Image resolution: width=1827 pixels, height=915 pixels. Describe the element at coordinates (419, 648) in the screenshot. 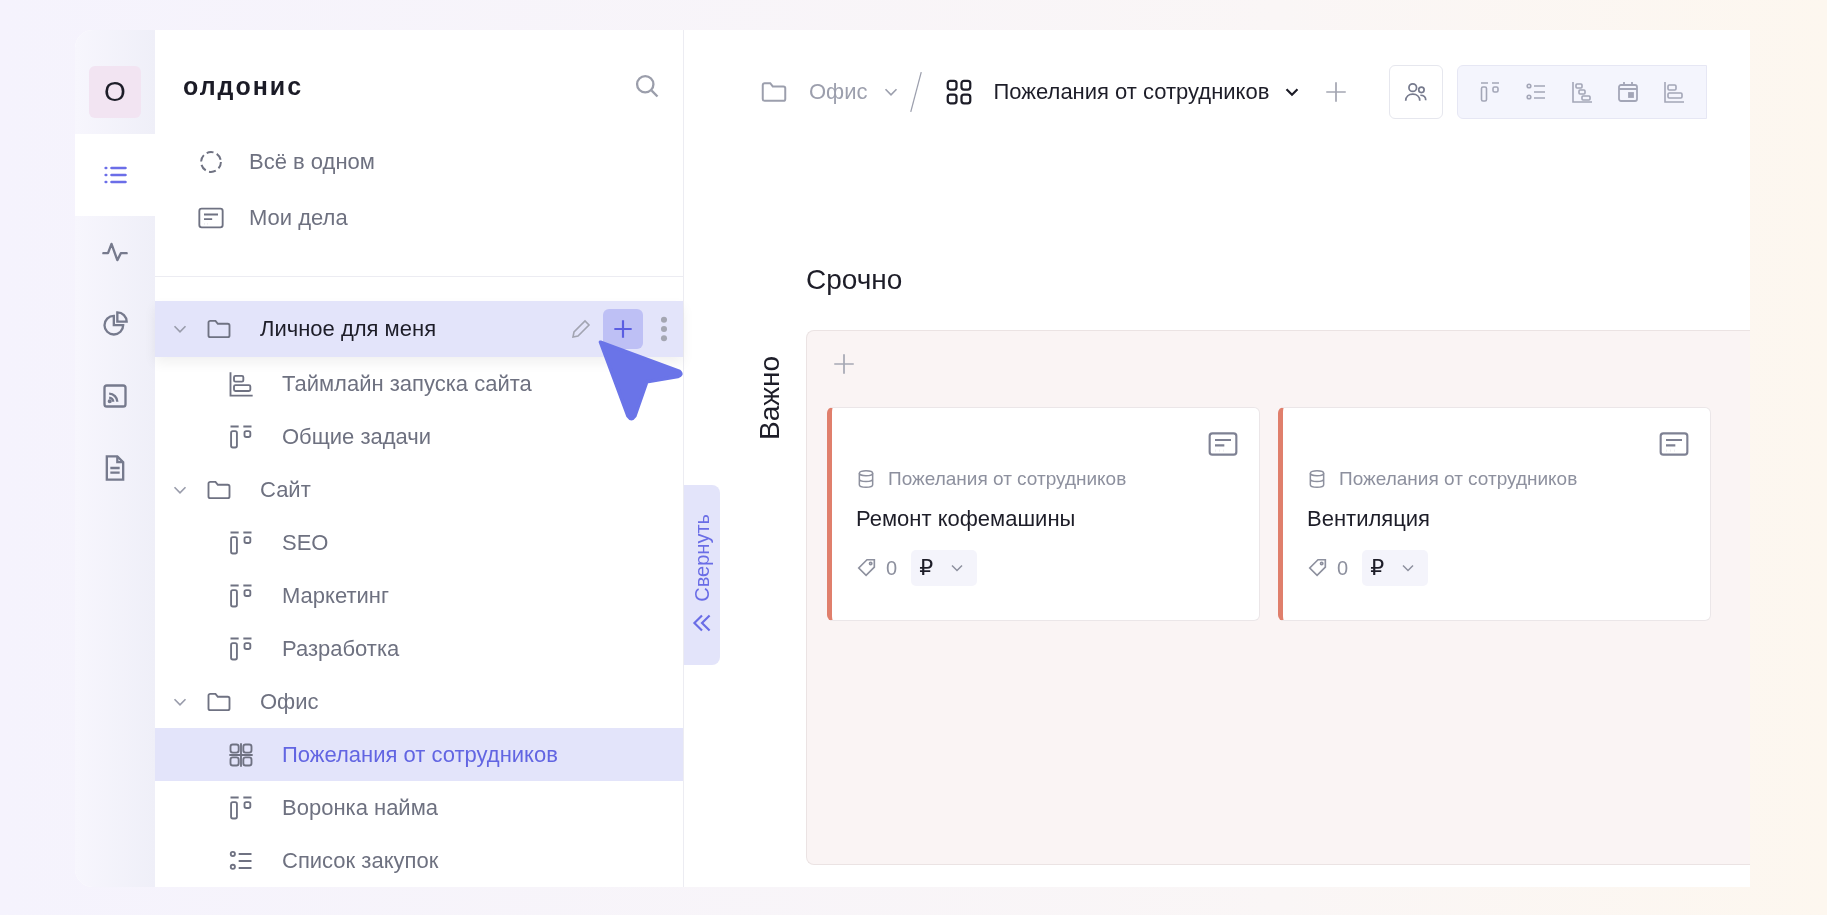

I see `tree-item: Разработка` at that location.